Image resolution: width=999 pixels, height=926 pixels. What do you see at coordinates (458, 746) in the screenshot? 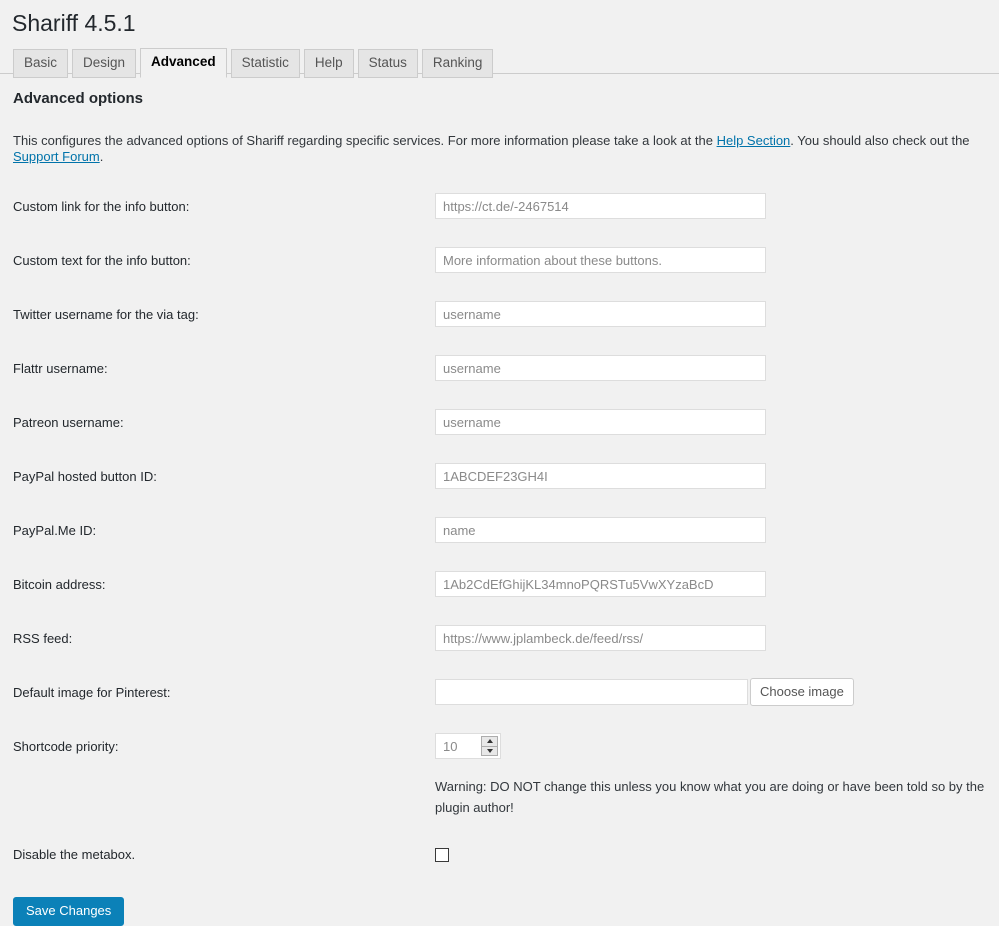
I see `shortcode-priority-value: 10` at bounding box center [458, 746].